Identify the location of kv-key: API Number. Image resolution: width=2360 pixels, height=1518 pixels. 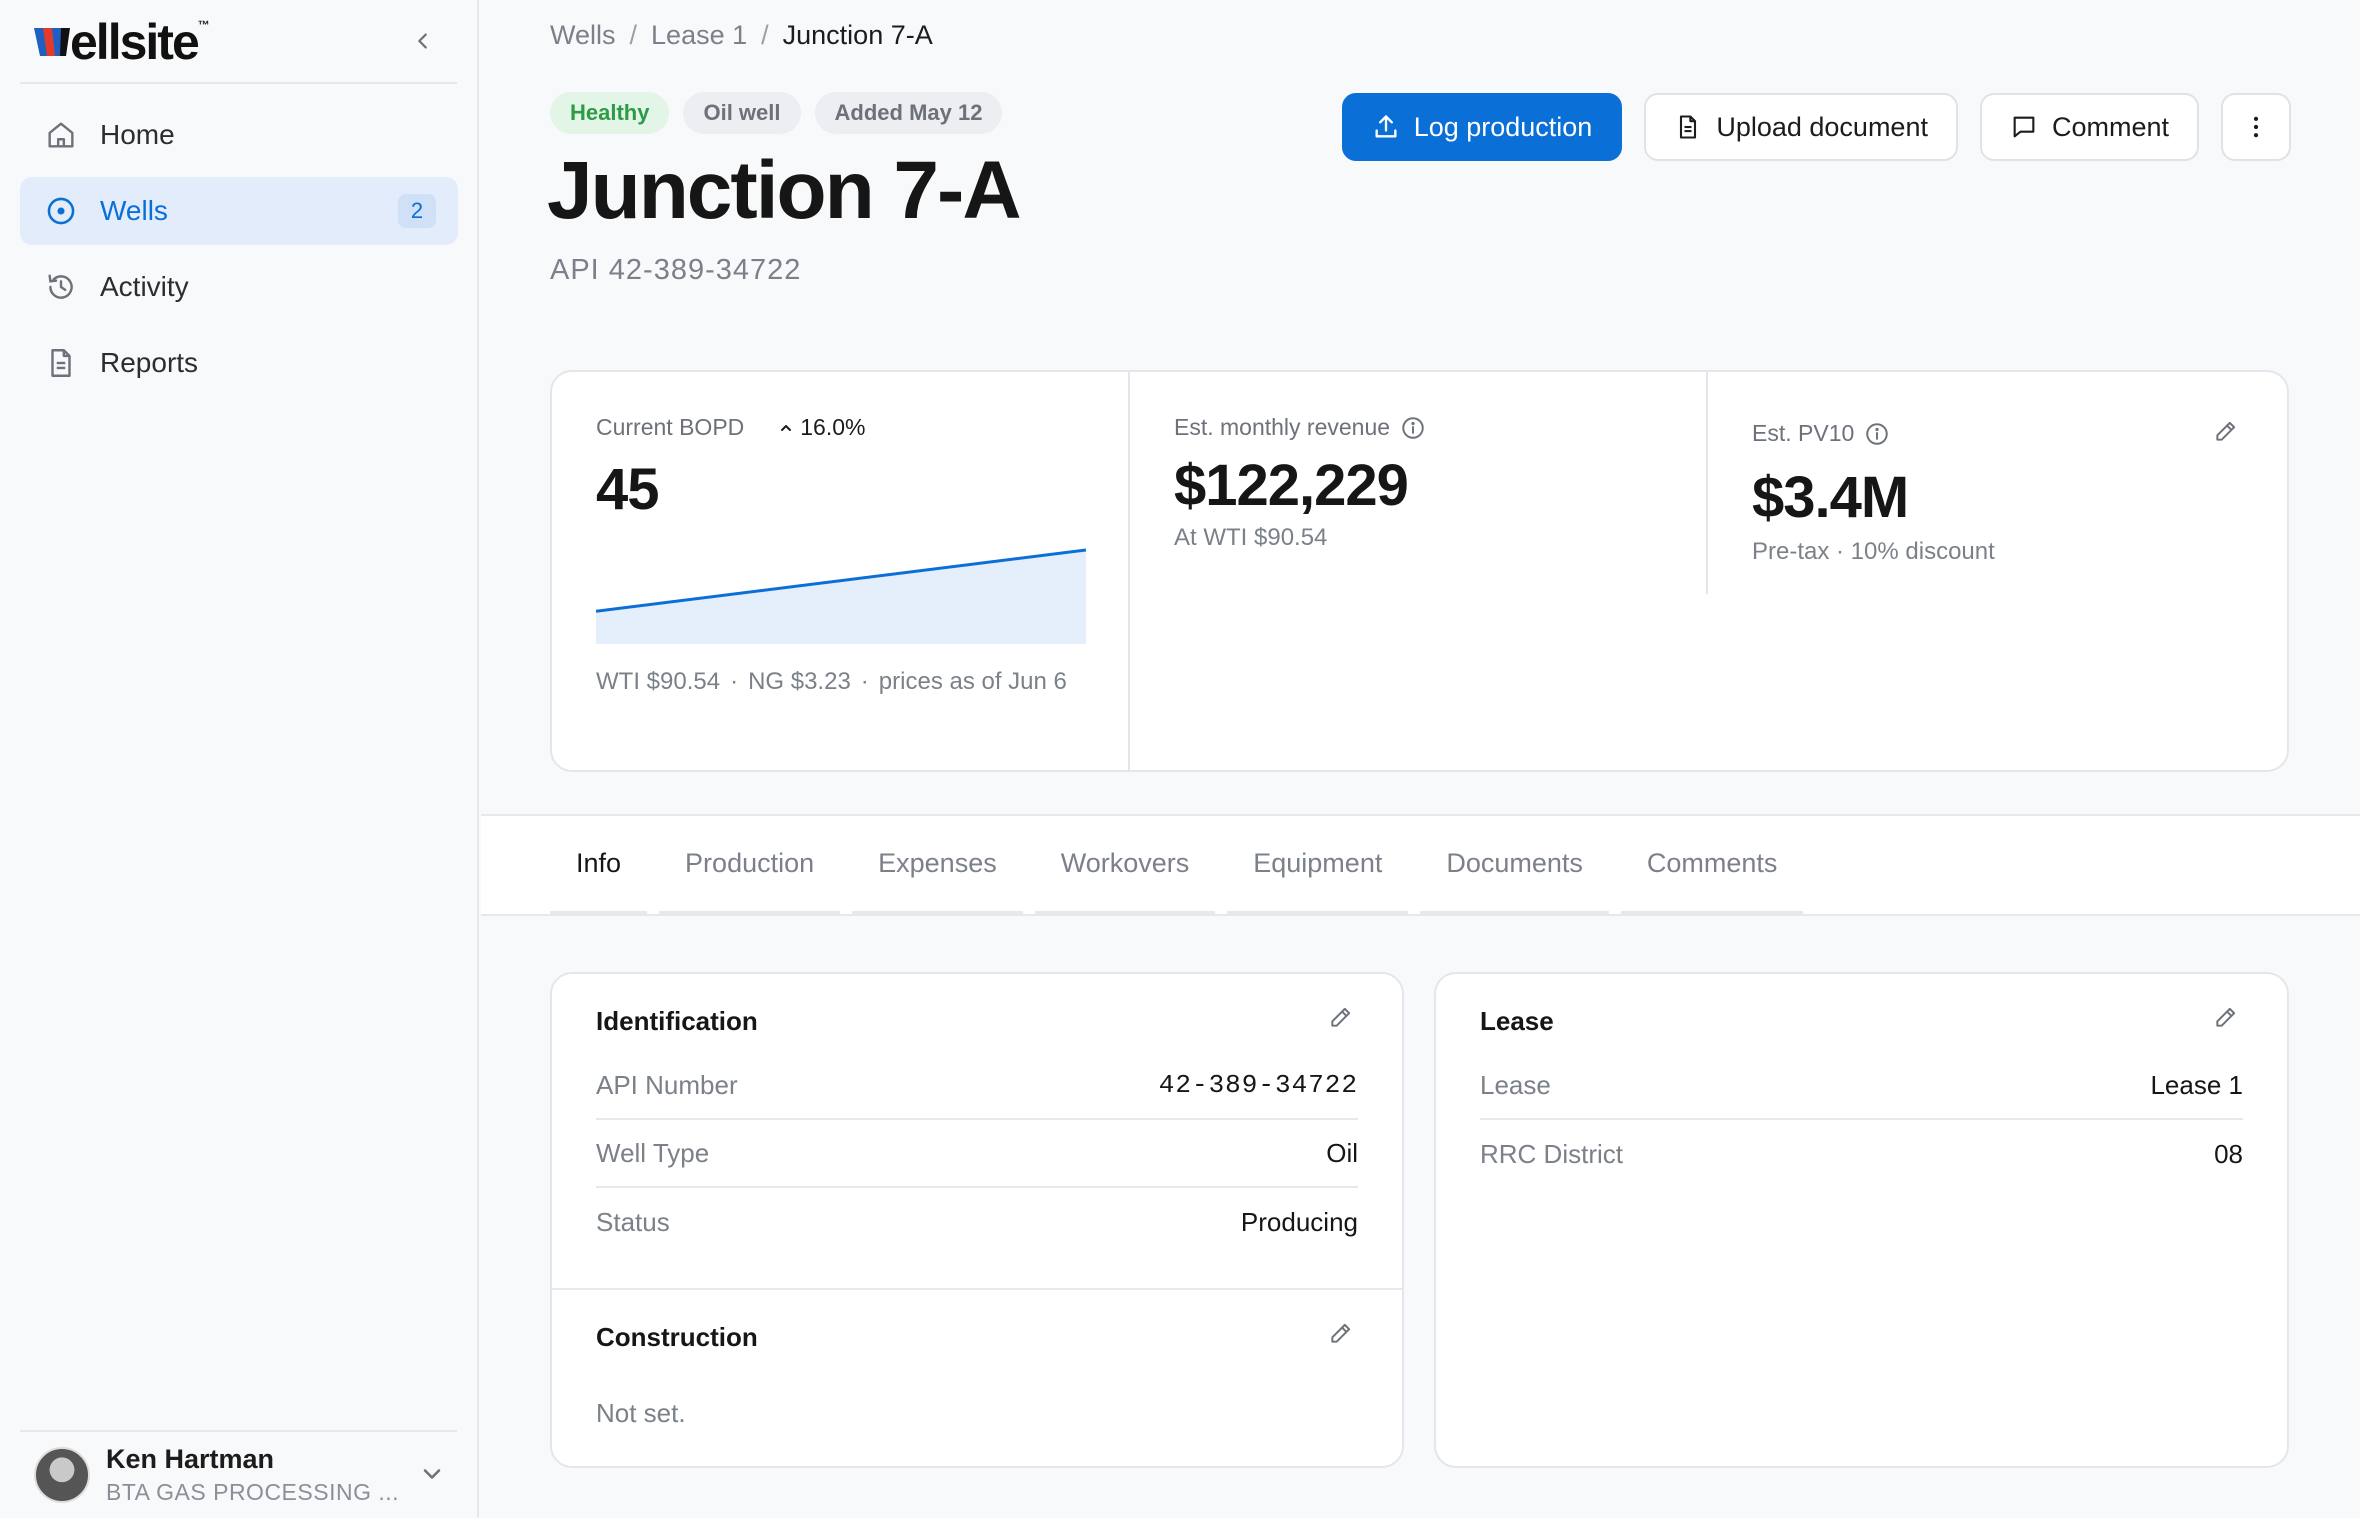
(667, 1084).